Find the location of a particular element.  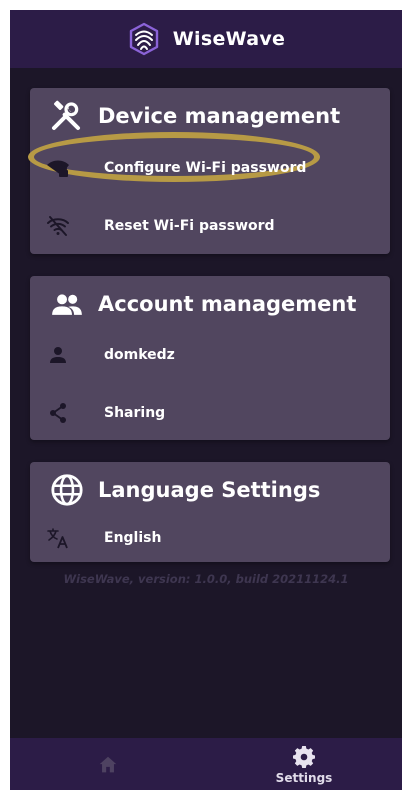

translate-icon is located at coordinates (57, 538).